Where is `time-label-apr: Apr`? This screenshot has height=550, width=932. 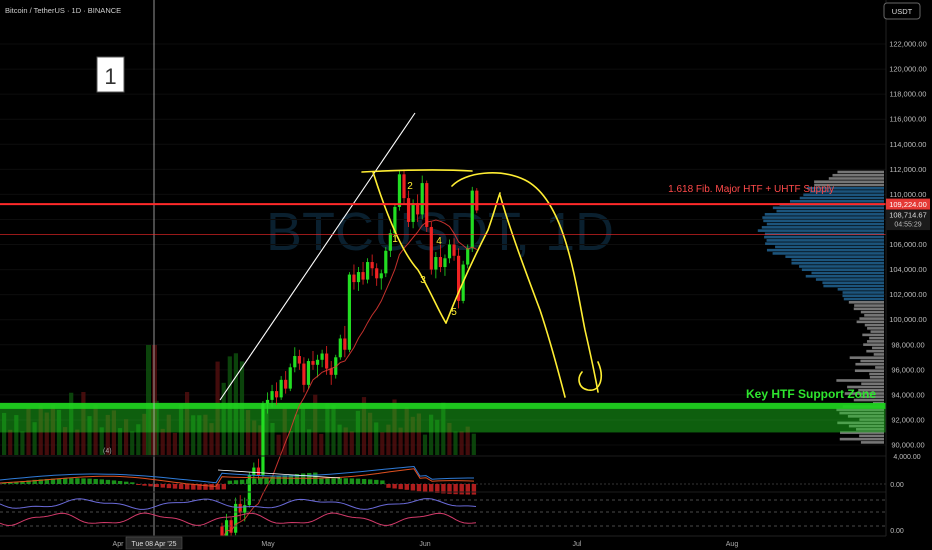 time-label-apr: Apr is located at coordinates (119, 544).